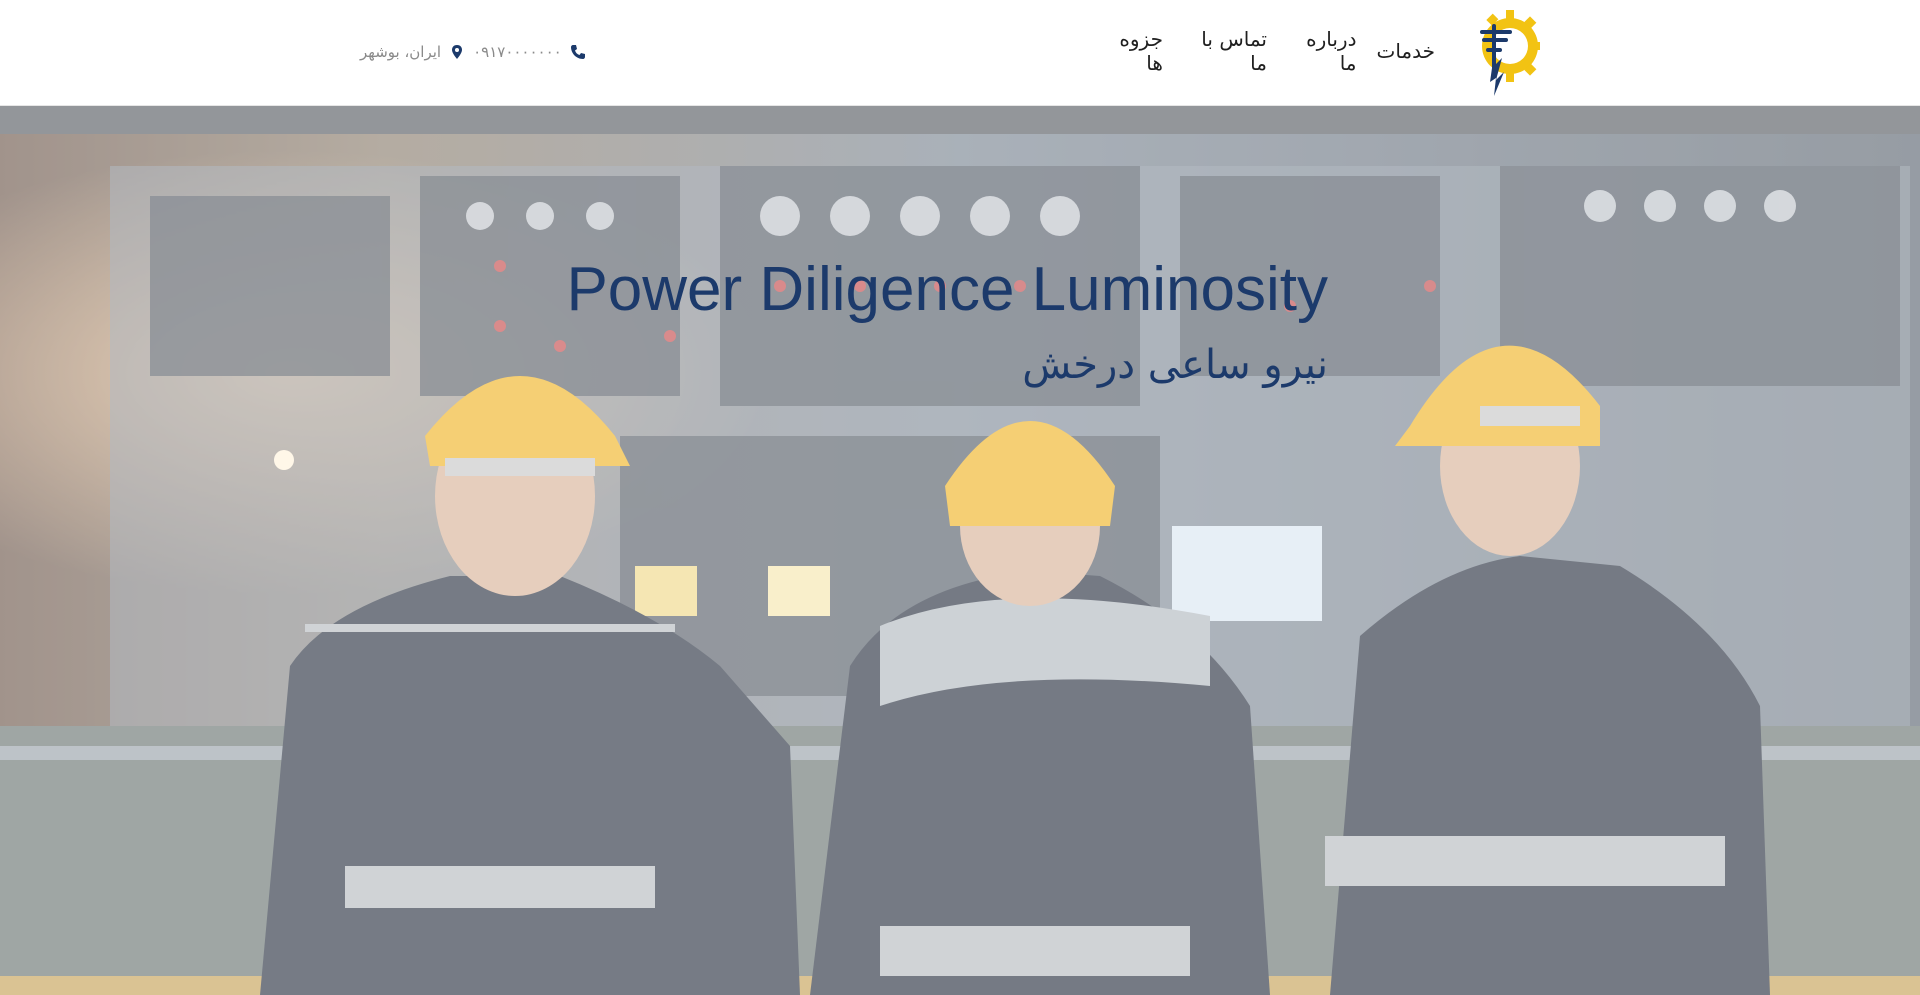  I want to click on location-text: ایران، بوشهر, so click(401, 52).